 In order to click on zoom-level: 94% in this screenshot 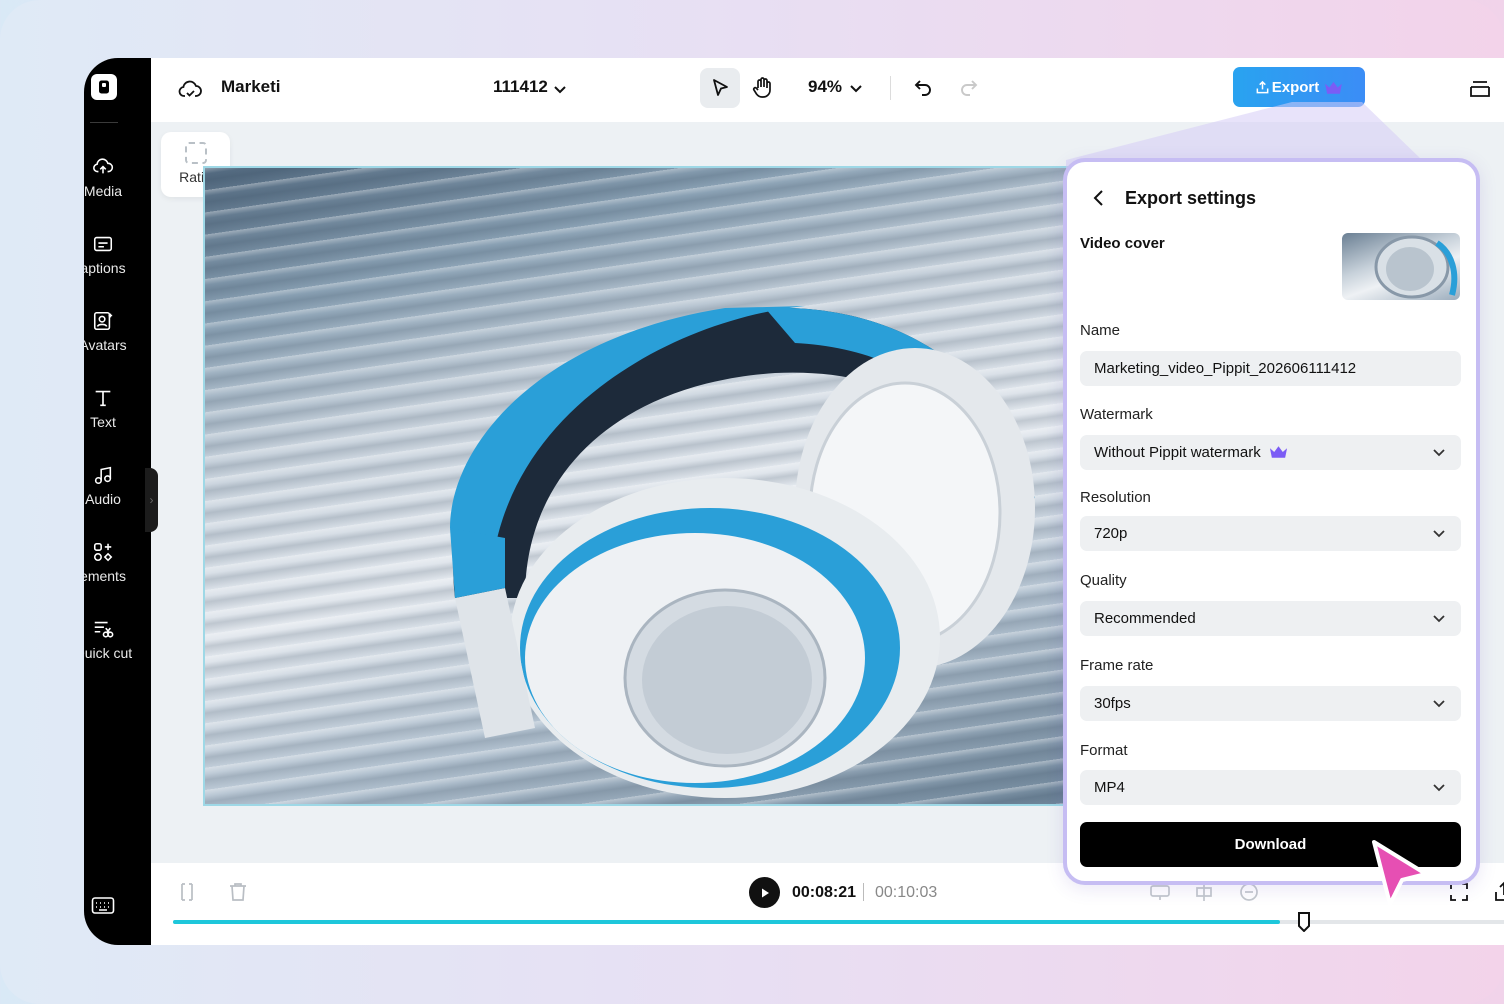, I will do `click(825, 87)`.